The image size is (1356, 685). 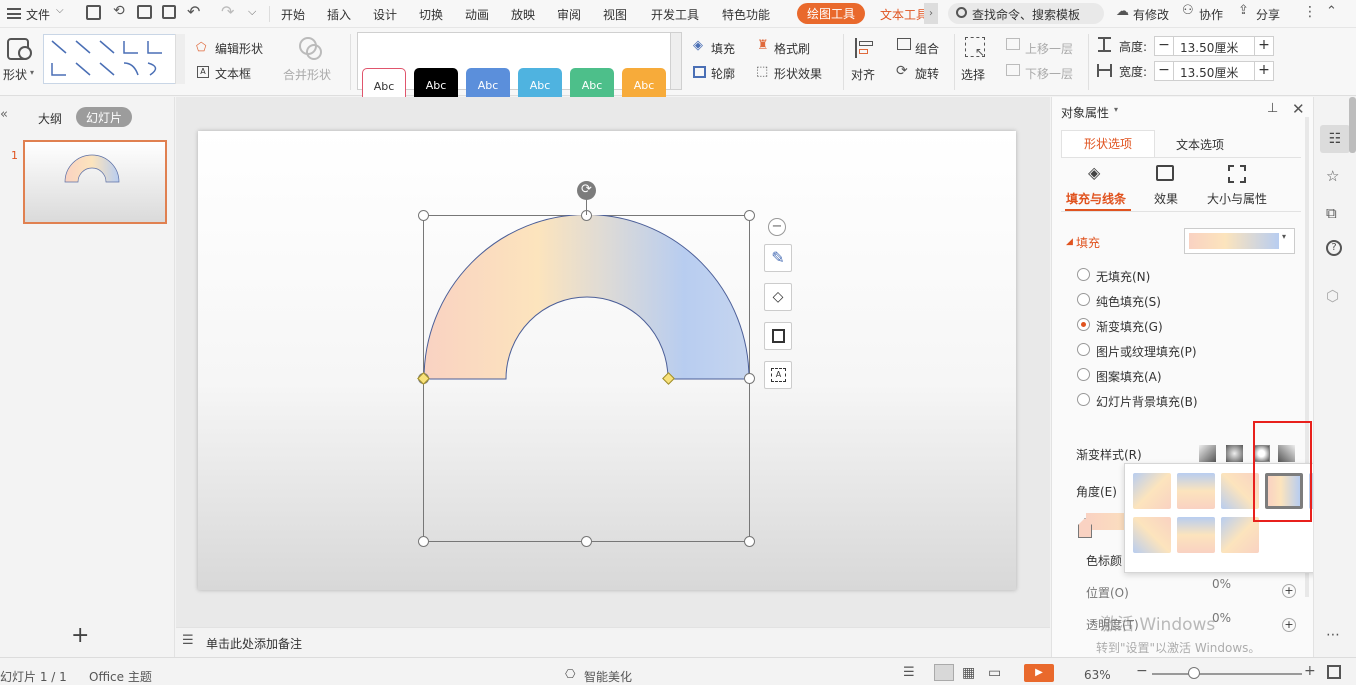 What do you see at coordinates (80, 635) in the screenshot?
I see `add-slide-icon: +` at bounding box center [80, 635].